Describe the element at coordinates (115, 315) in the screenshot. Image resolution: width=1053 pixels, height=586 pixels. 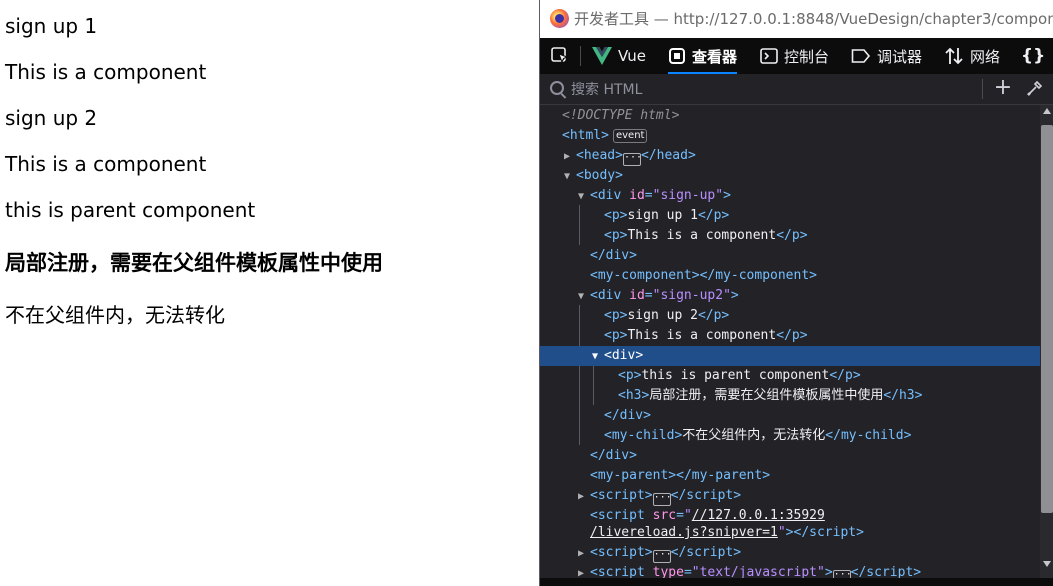
I see `child-component-text: 不在父组件内，无法转化` at that location.